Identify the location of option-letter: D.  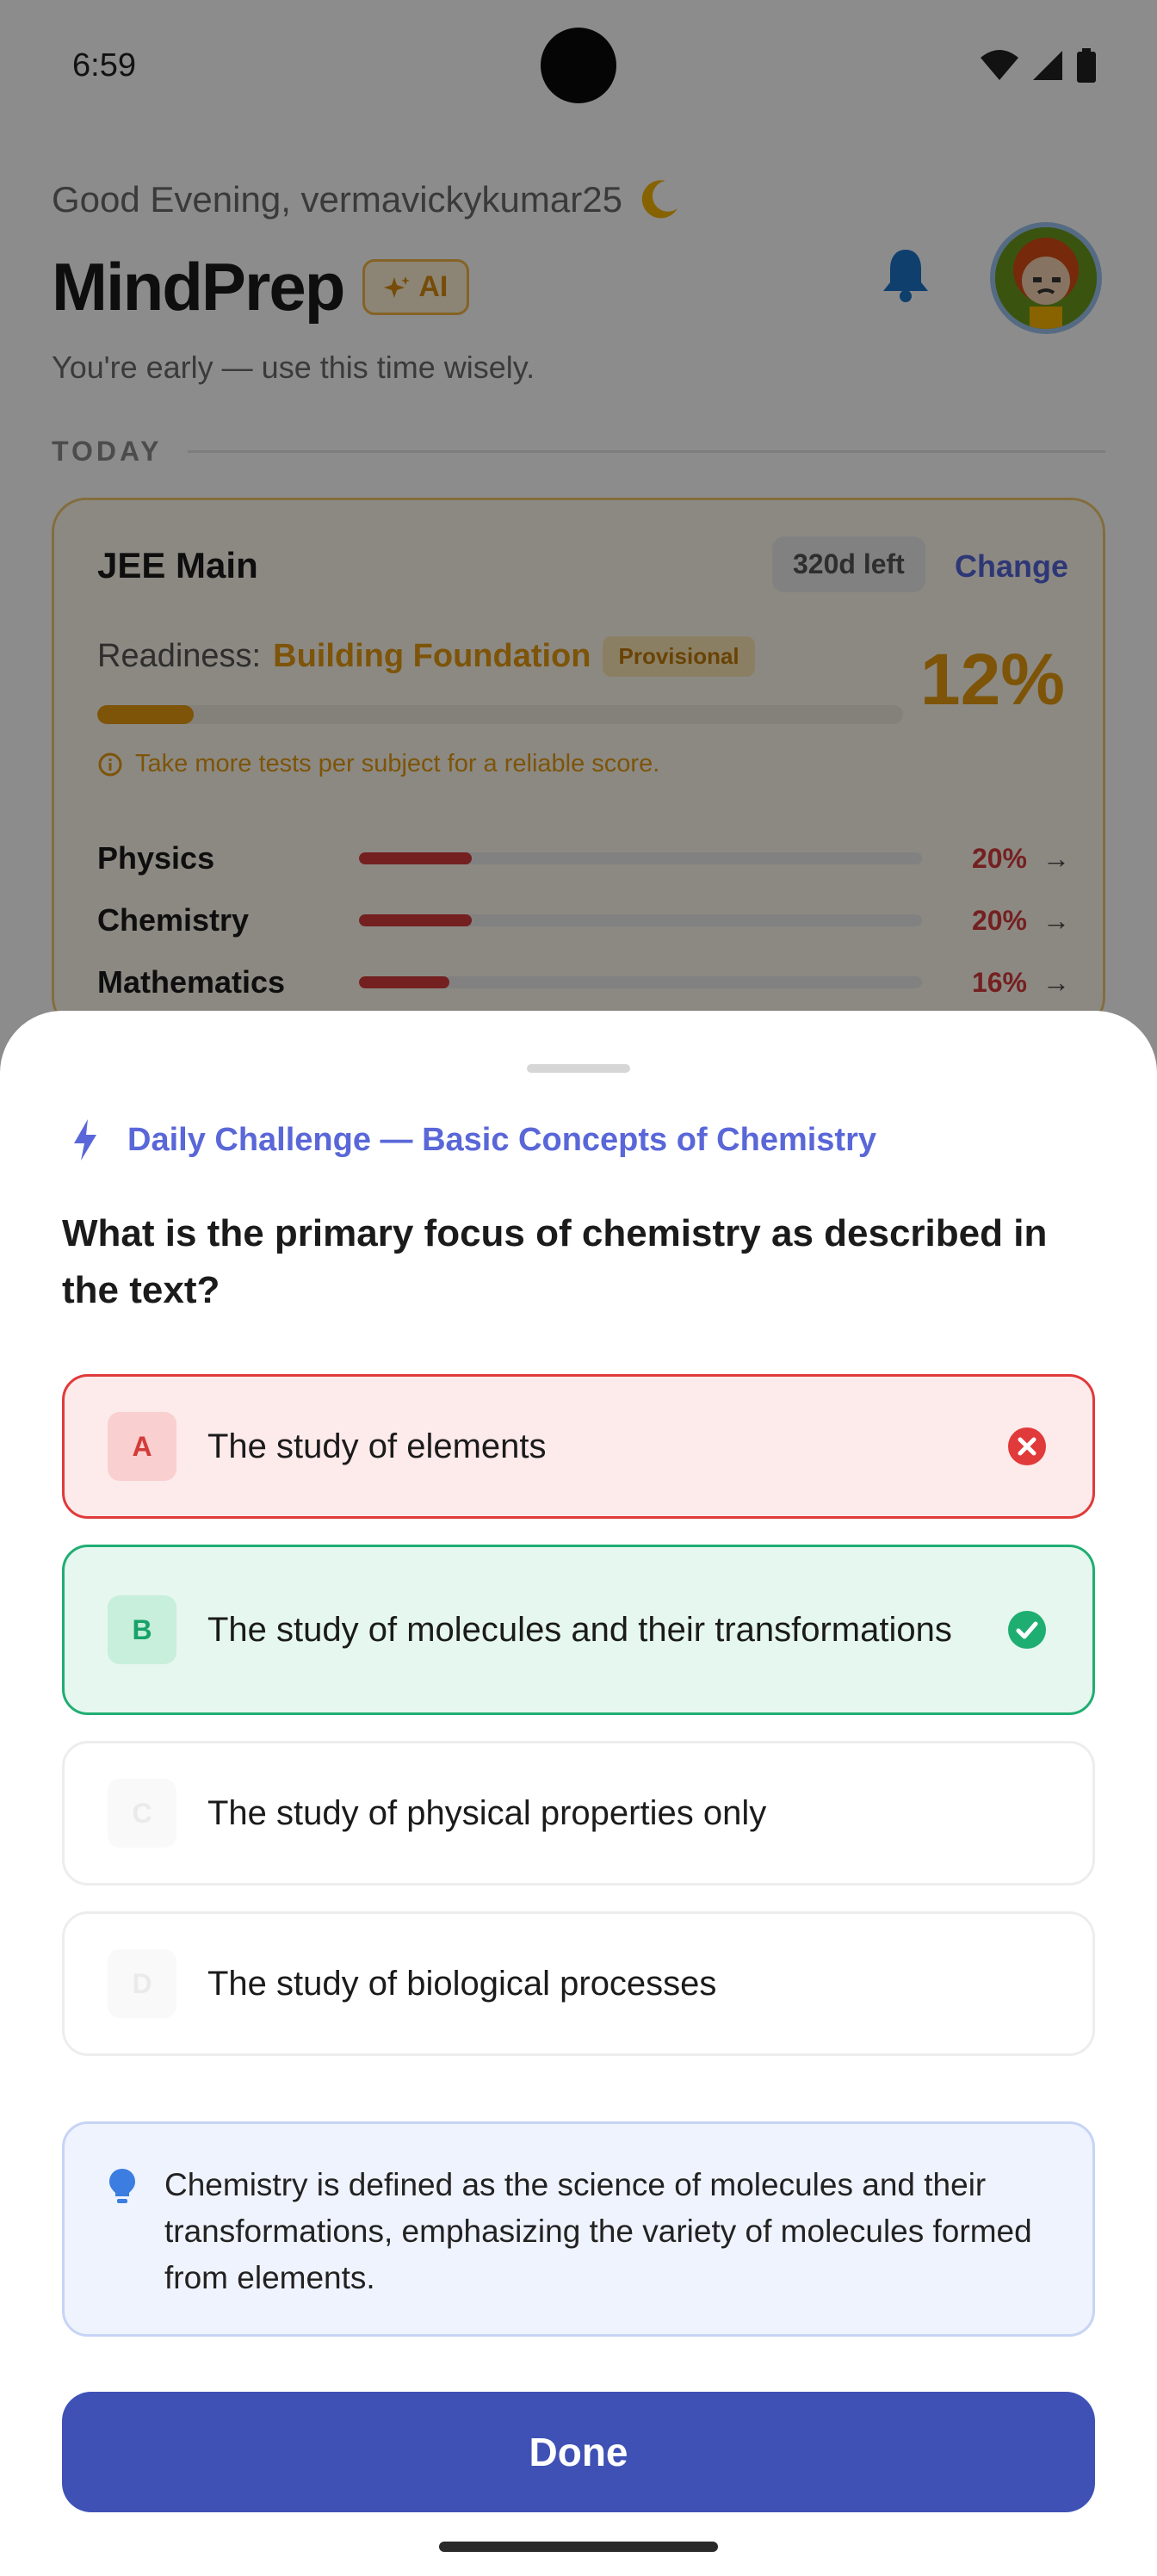
(142, 1983).